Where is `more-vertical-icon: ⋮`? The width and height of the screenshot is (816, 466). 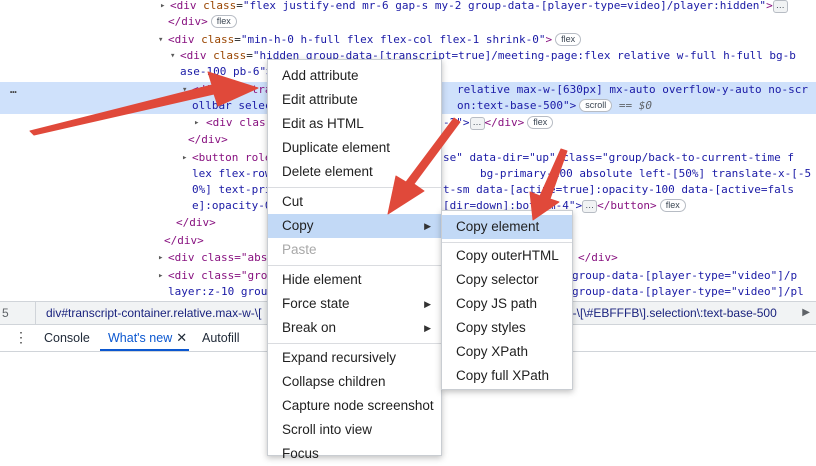
more-vertical-icon: ⋮ is located at coordinates (21, 337).